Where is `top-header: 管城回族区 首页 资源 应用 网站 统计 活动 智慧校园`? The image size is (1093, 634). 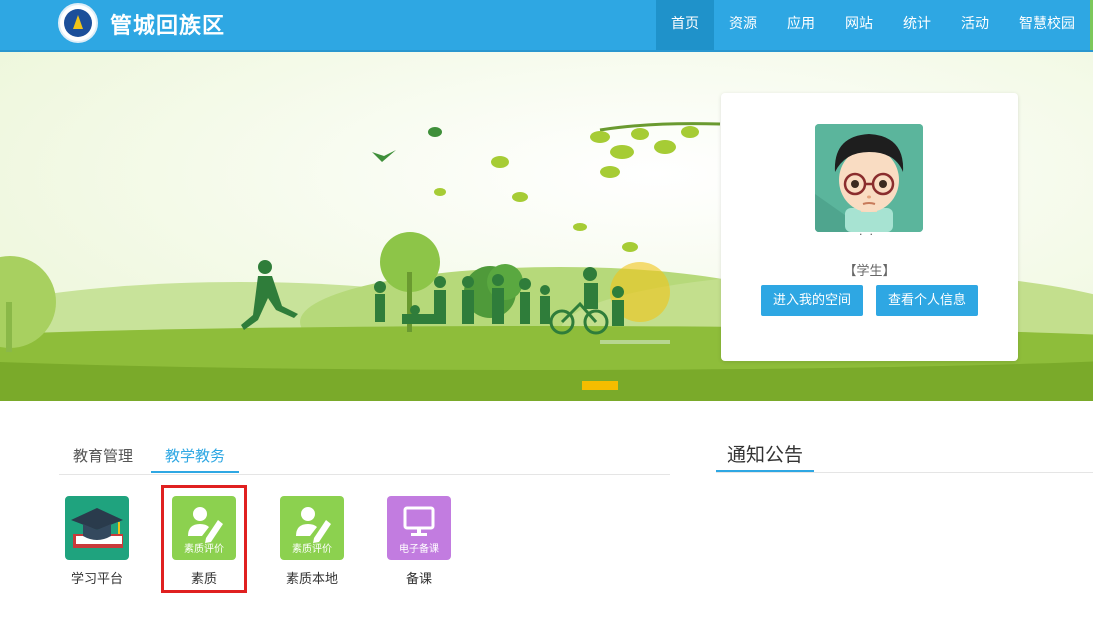 top-header: 管城回族区 首页 资源 应用 网站 统计 活动 智慧校园 is located at coordinates (546, 26).